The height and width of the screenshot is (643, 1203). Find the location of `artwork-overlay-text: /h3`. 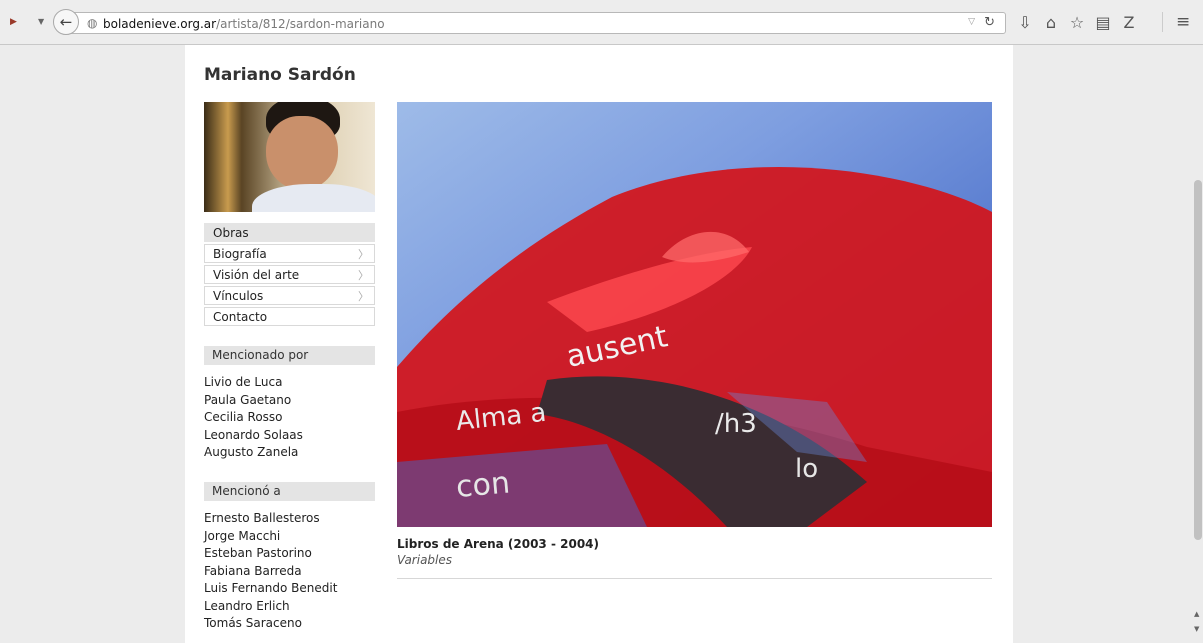

artwork-overlay-text: /h3 is located at coordinates (736, 424).